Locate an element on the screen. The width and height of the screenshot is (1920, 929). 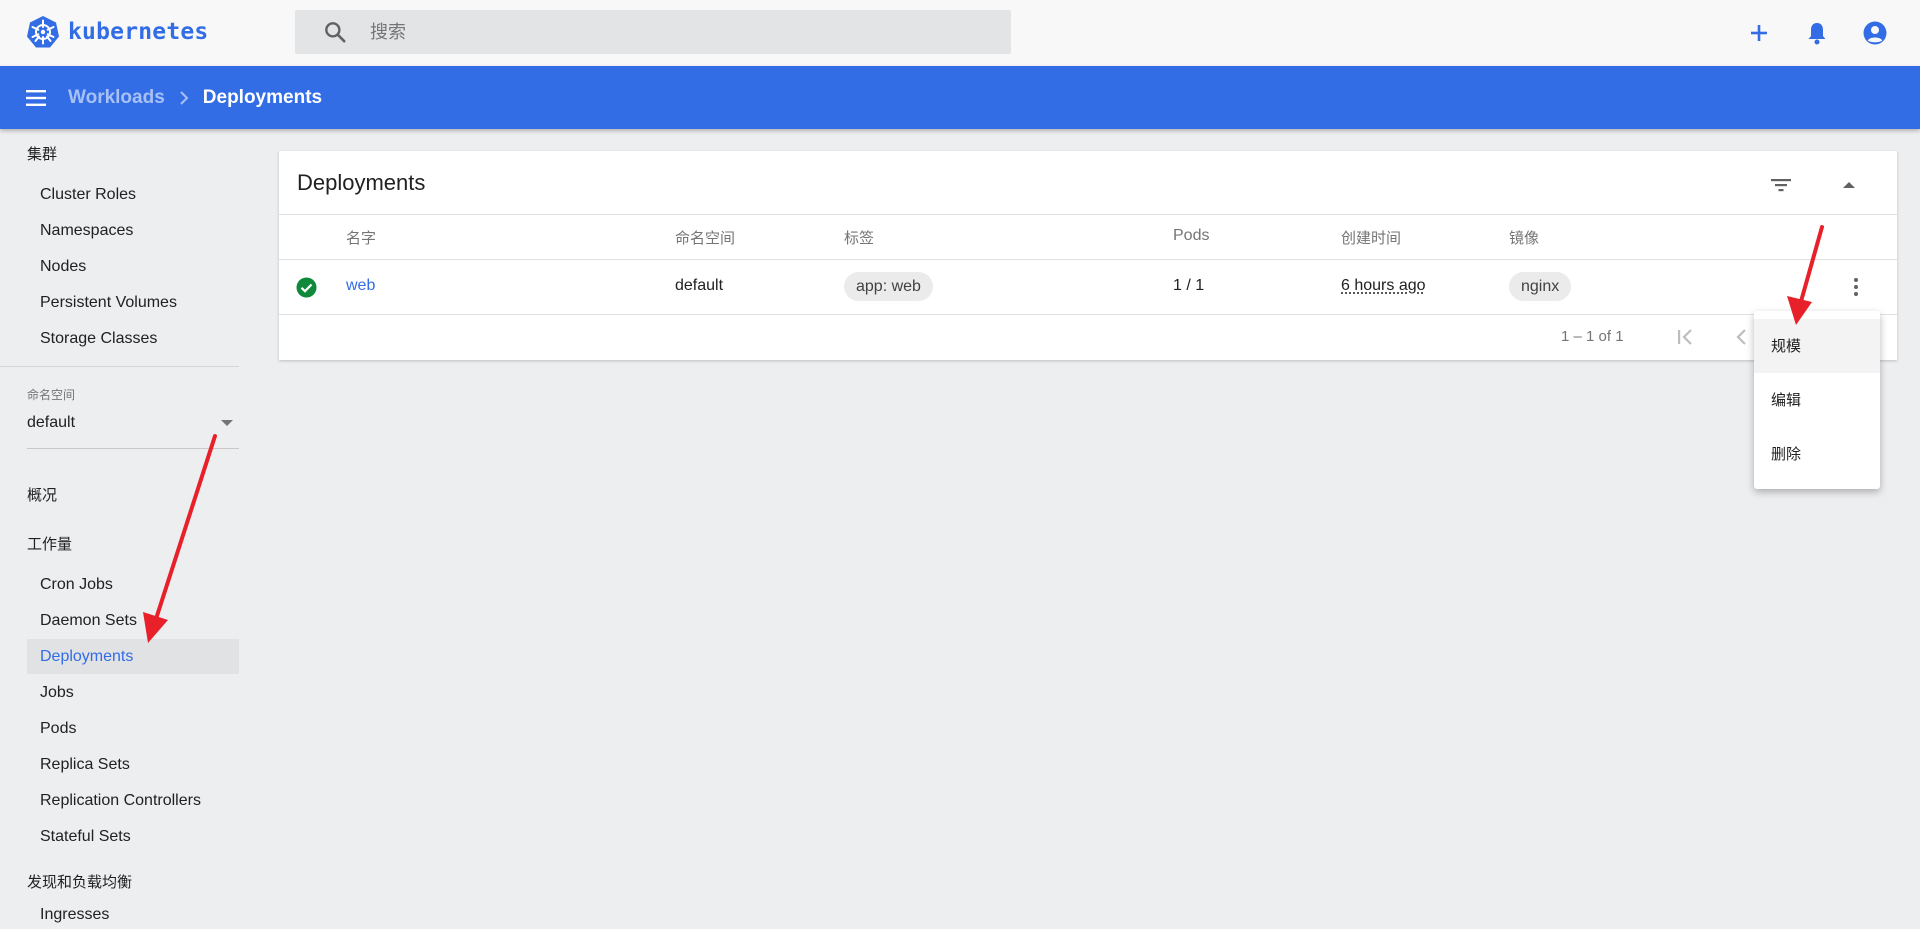
notifications-button is located at coordinates (1817, 33).